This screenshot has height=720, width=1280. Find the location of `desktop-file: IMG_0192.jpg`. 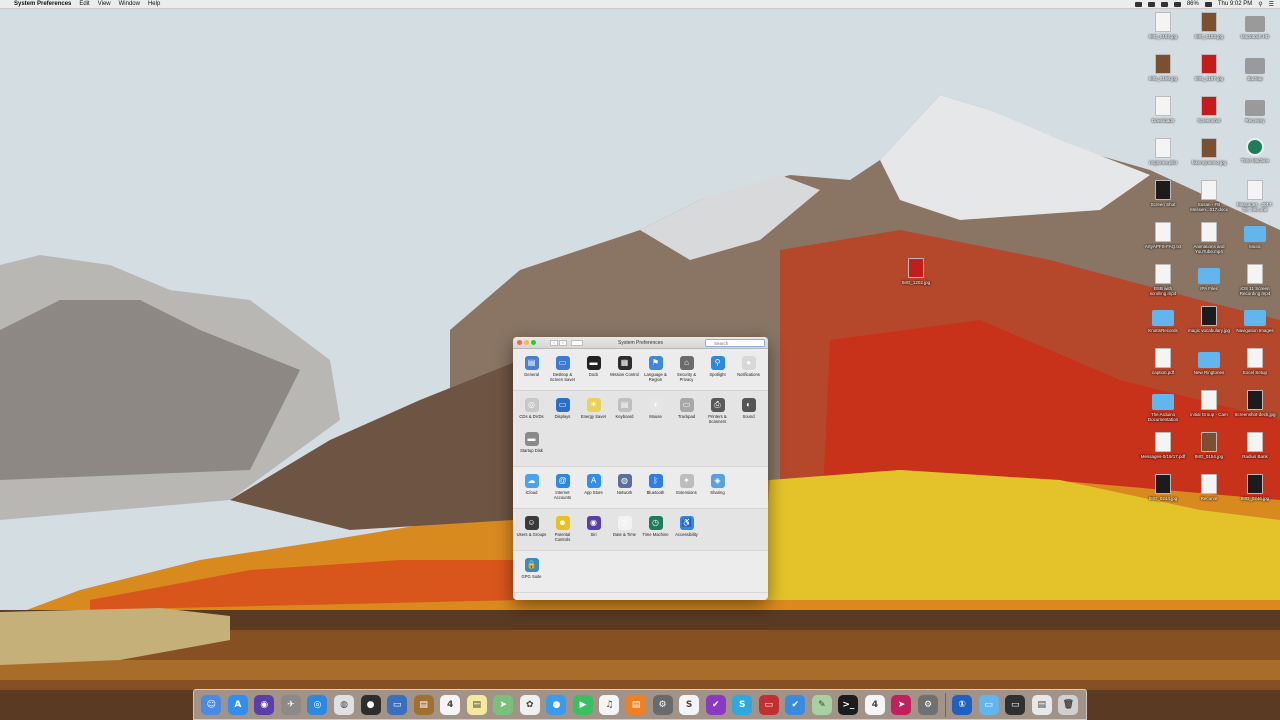

desktop-file: IMG_0192.jpg is located at coordinates (1163, 25).